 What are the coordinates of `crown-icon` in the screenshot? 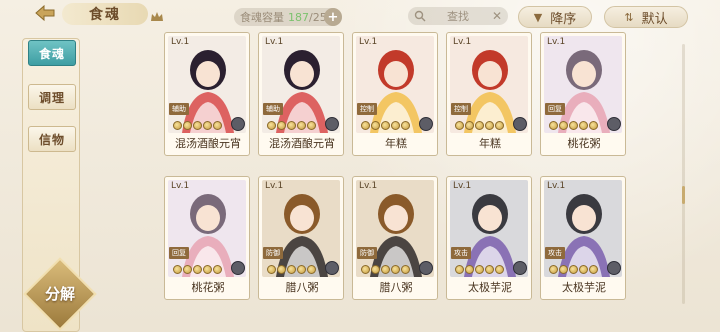 It's located at (157, 14).